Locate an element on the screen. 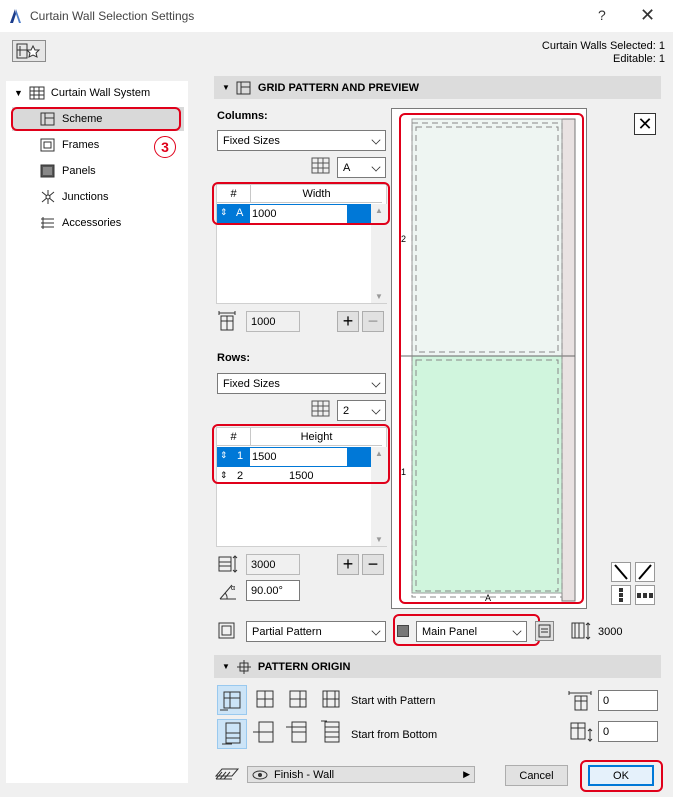  annotation-highlight-rows is located at coordinates (301, 454).